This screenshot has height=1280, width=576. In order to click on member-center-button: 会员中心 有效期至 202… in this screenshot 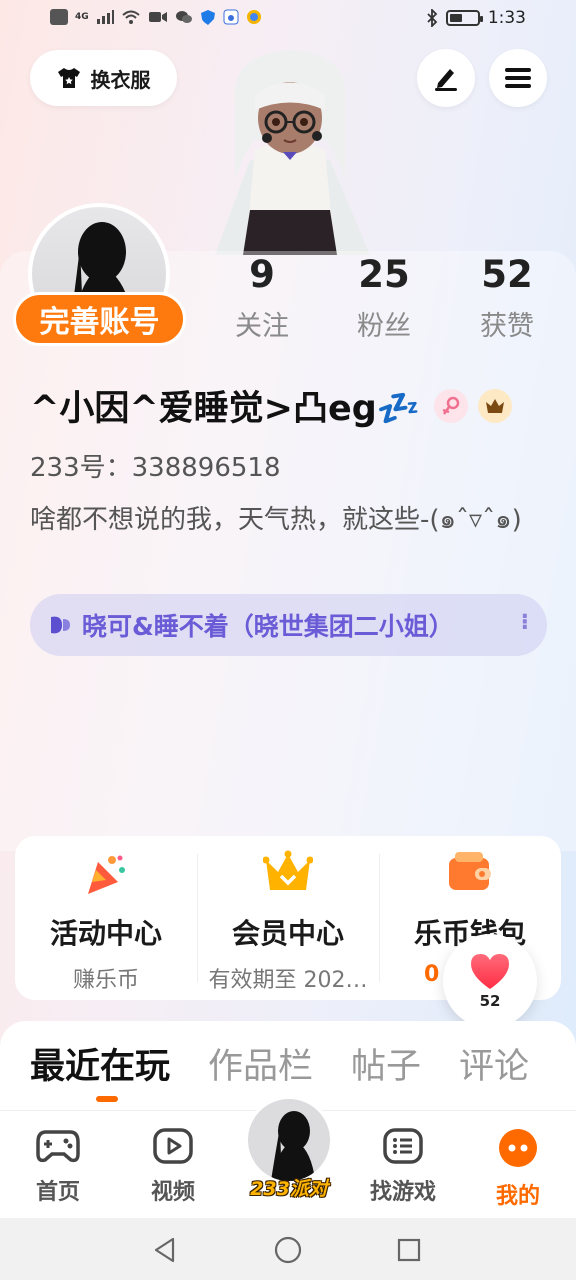, I will do `click(288, 918)`.